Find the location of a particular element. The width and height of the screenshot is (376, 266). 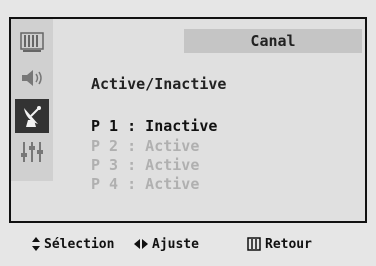

menu-subtitle: Active/Inactive is located at coordinates (159, 84).